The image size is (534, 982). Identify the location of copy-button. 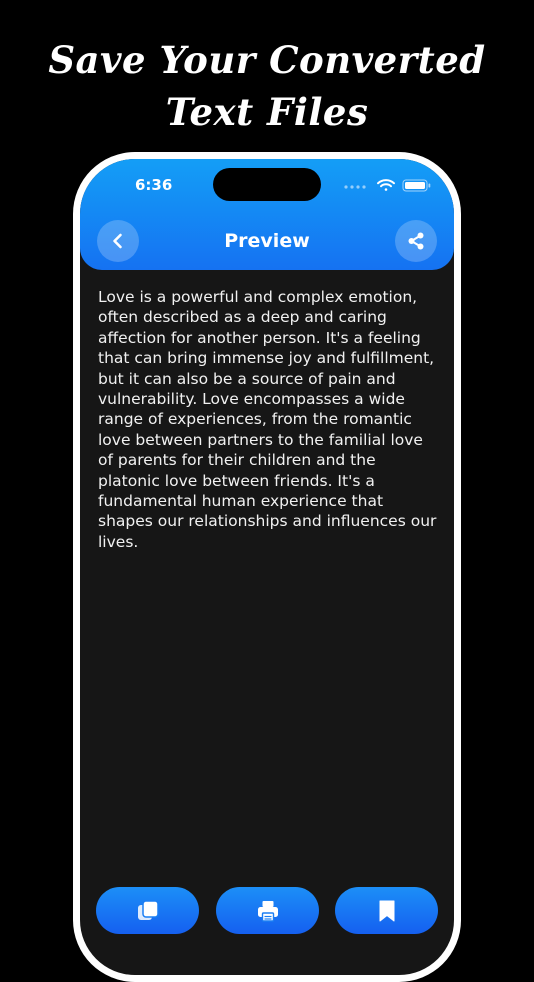
(147, 910).